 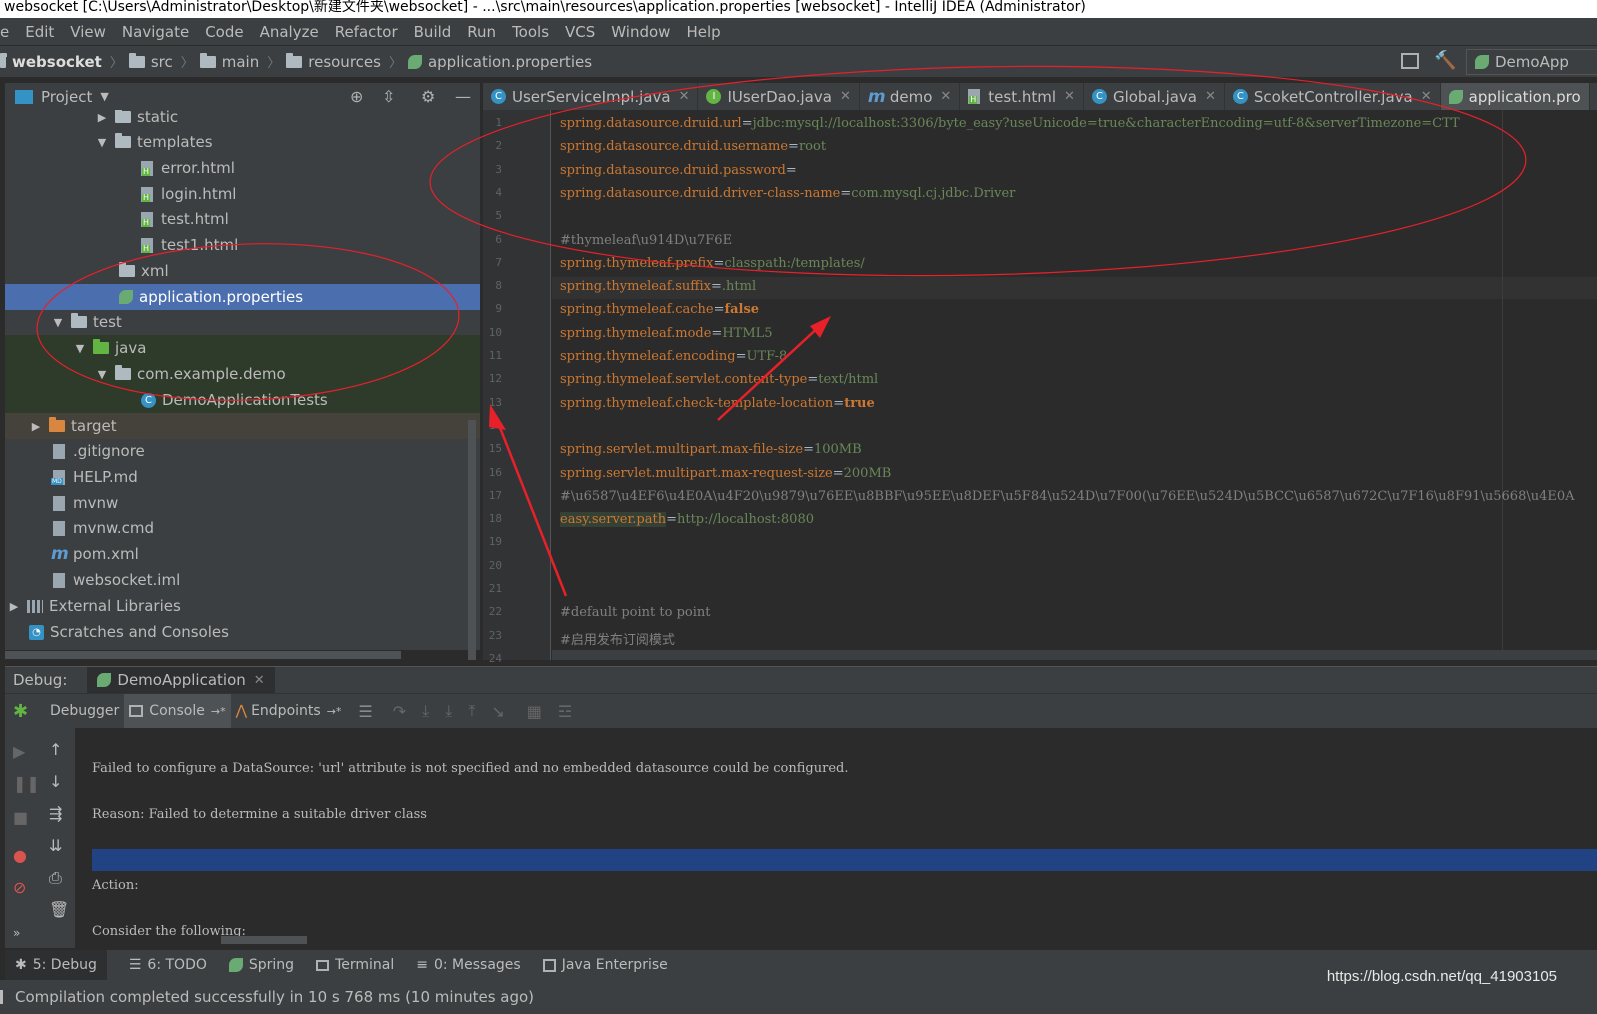 What do you see at coordinates (534, 711) in the screenshot?
I see `evaluate-icon: ▦` at bounding box center [534, 711].